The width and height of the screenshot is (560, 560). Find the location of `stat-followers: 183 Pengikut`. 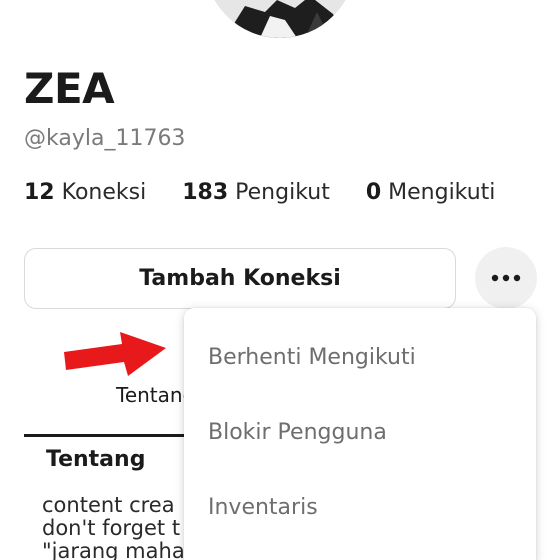

stat-followers: 183 Pengikut is located at coordinates (256, 192).